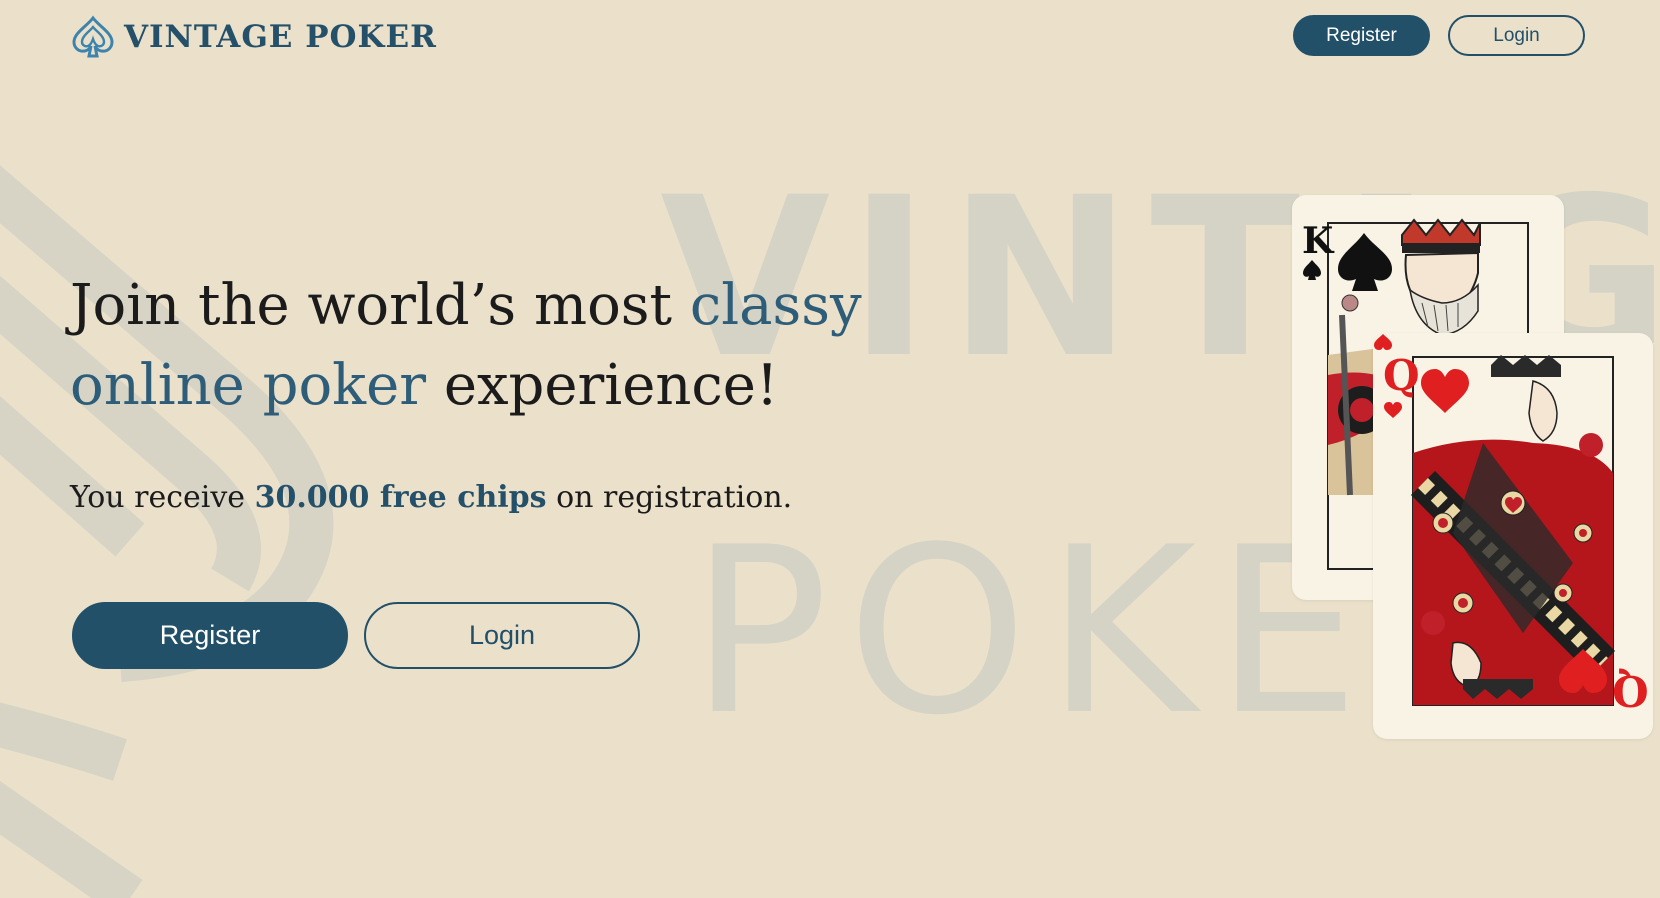  I want to click on hero-title-part2: experience!, so click(602, 385).